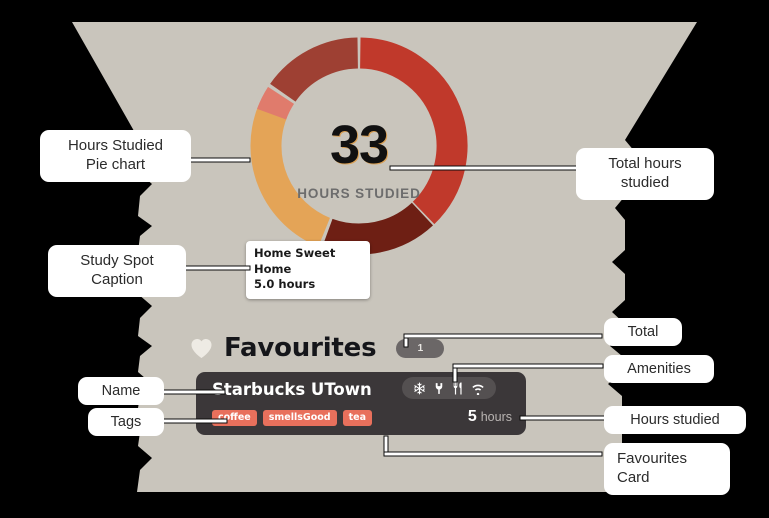 This screenshot has width=769, height=518. I want to click on favourite-name: Starbucks UTown, so click(292, 389).